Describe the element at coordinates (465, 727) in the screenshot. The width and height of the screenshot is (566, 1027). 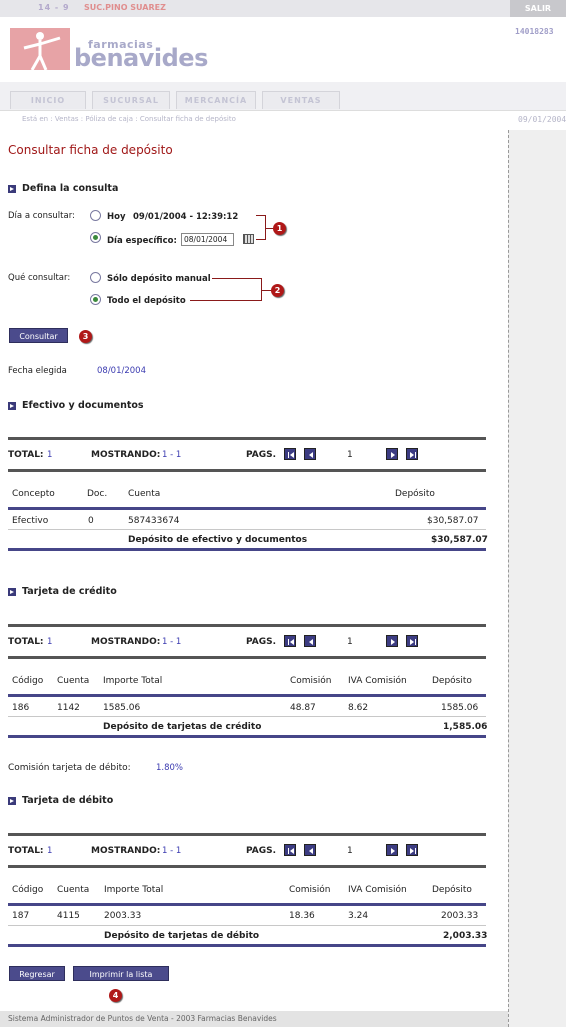
I see `credit-total-value: 1,585.06` at that location.